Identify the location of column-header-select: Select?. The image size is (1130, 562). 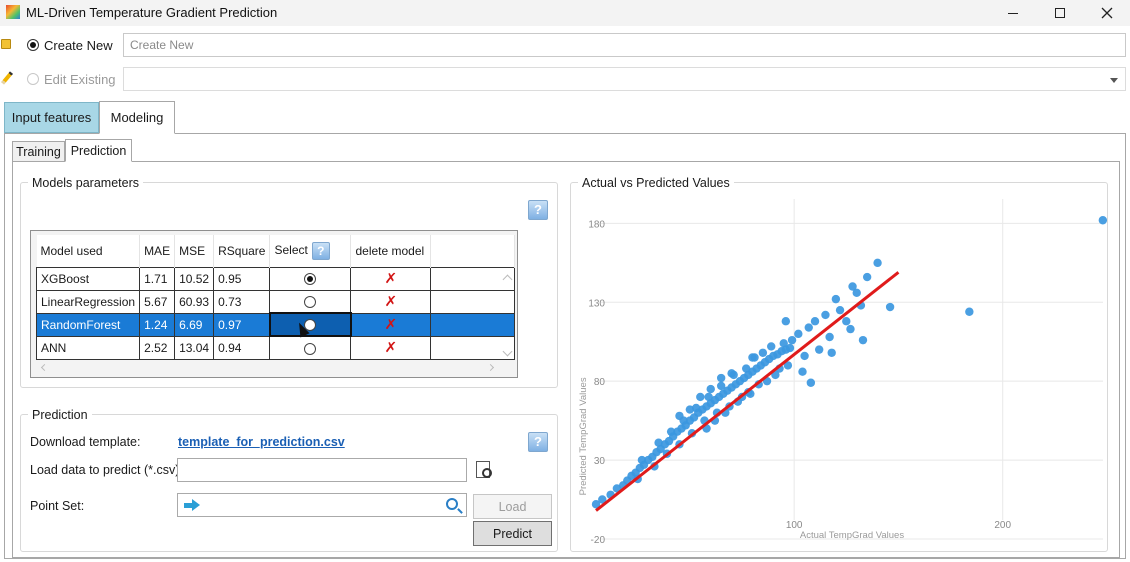
(310, 251).